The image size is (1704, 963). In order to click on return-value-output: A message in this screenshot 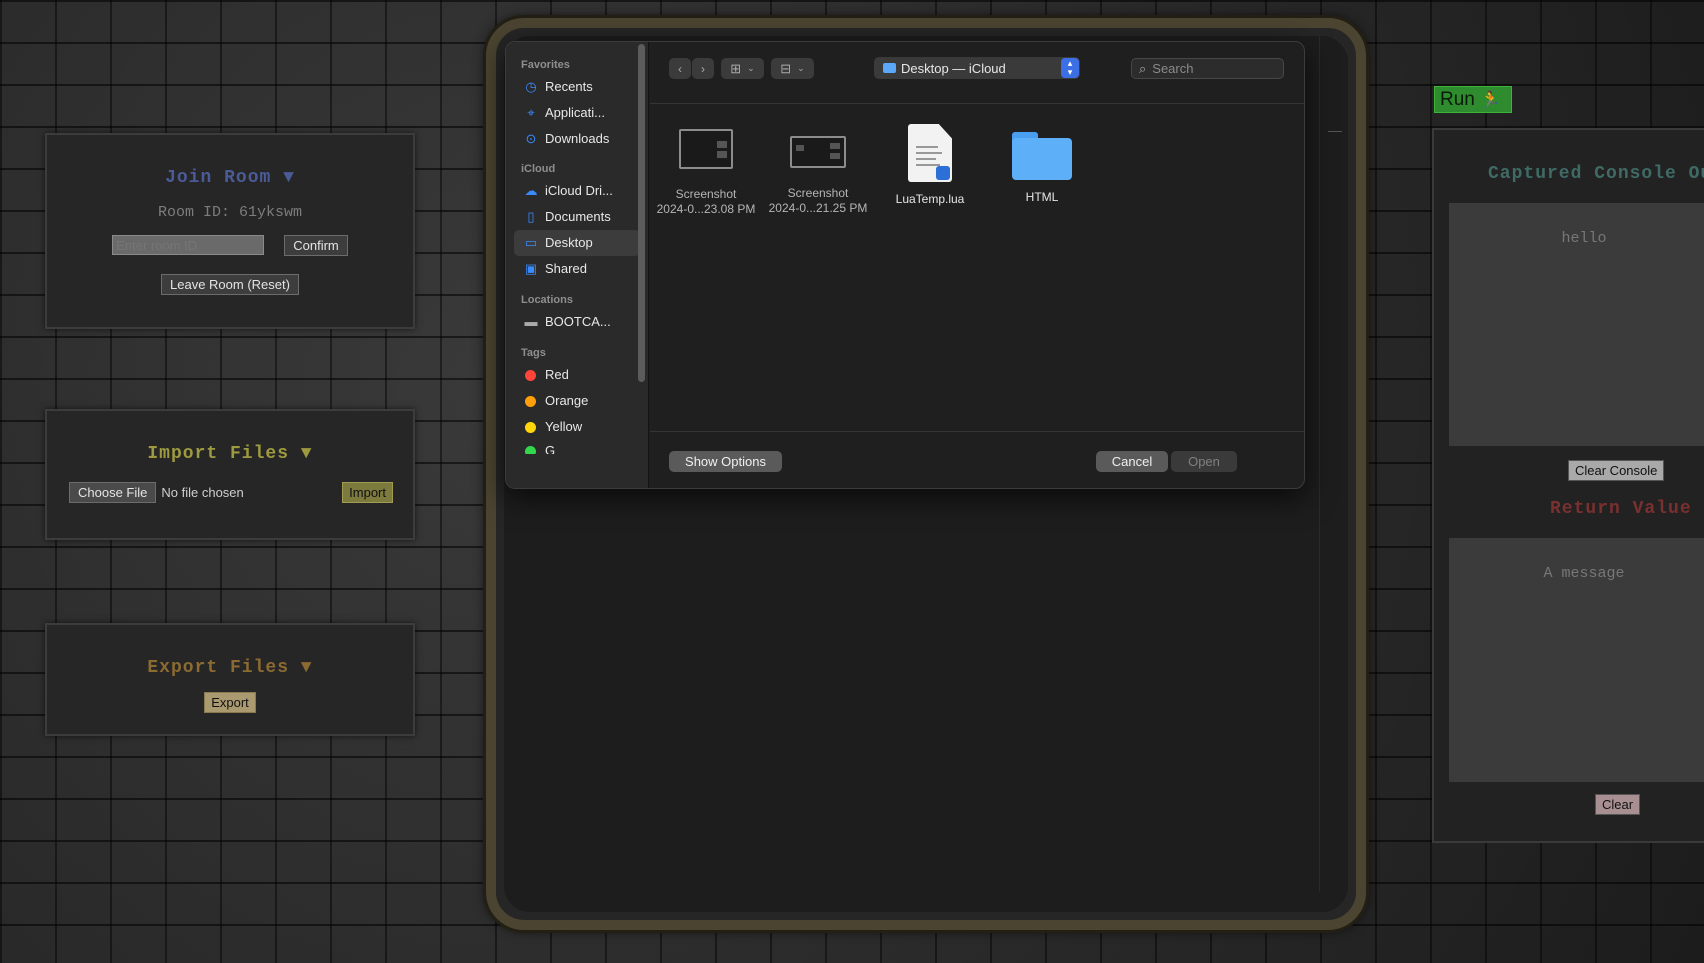, I will do `click(1576, 660)`.